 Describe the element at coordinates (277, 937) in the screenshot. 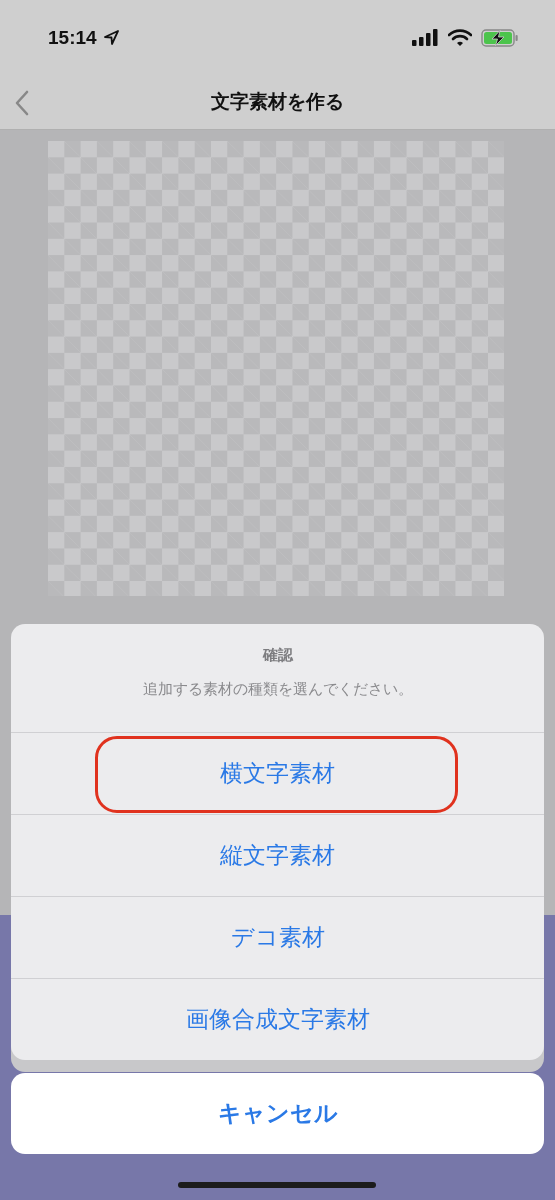

I see `sheet-option: デコ素材` at that location.